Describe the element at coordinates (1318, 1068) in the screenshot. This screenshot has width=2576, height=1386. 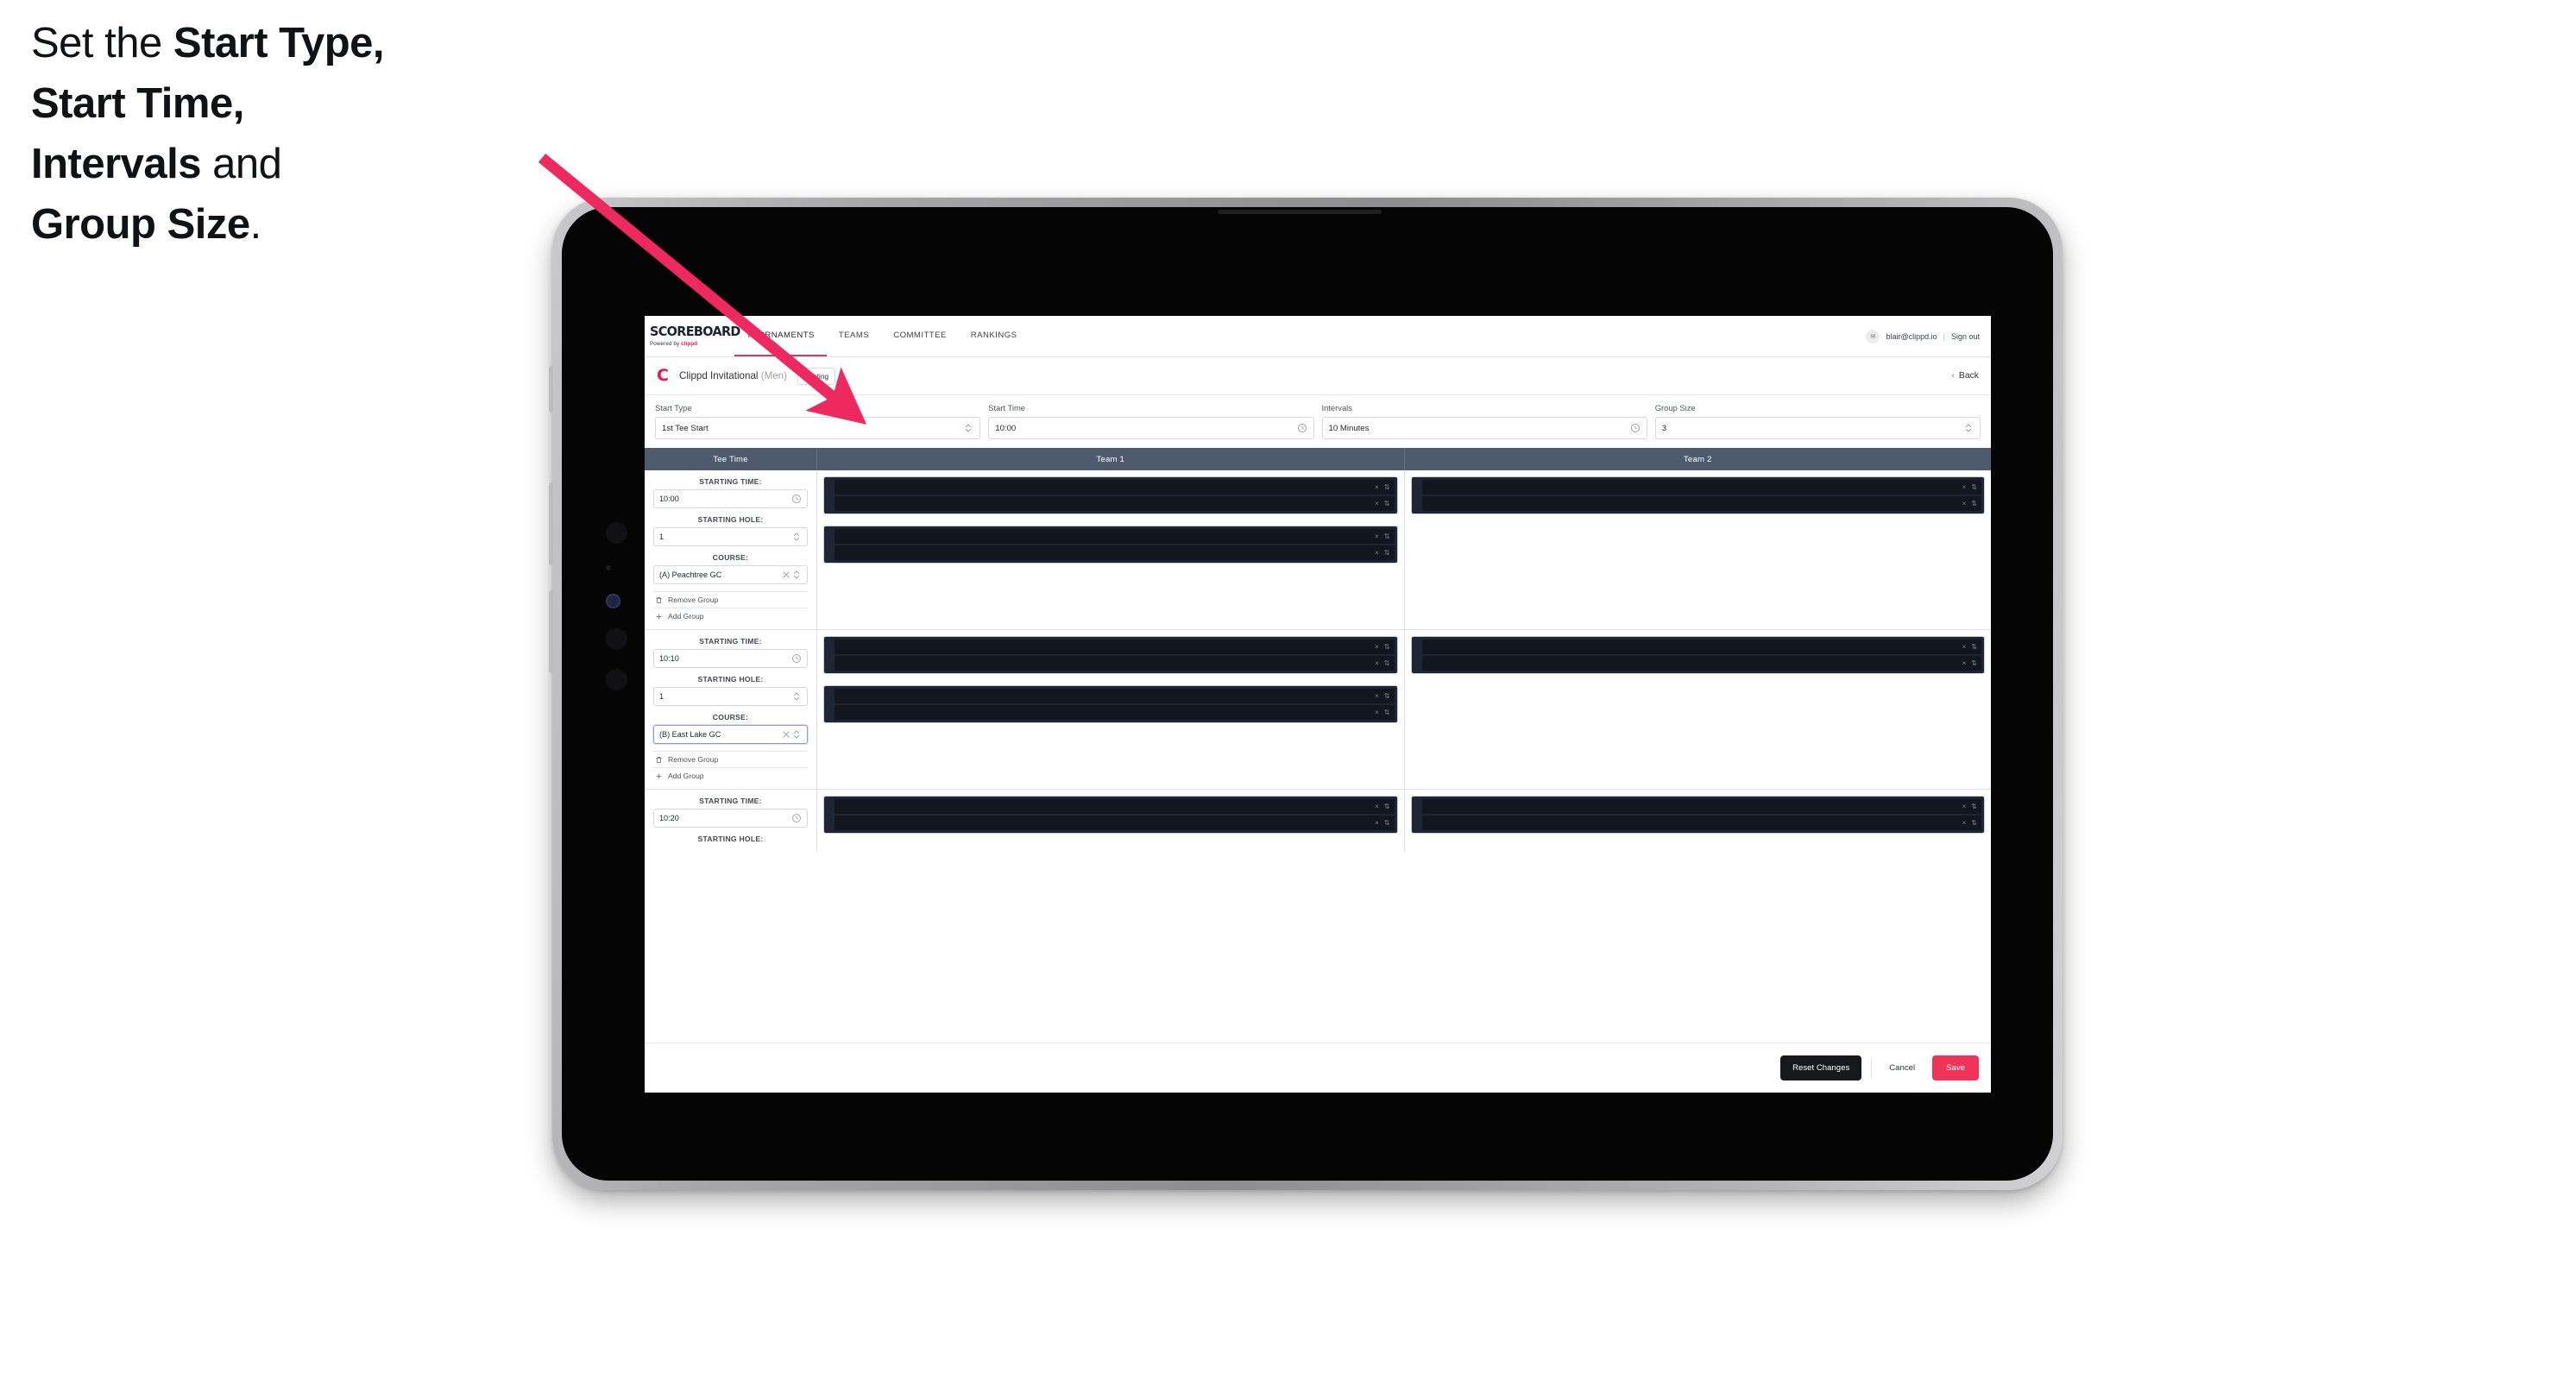
I see `form-actions-footer: Reset Changes Cancel Save` at that location.